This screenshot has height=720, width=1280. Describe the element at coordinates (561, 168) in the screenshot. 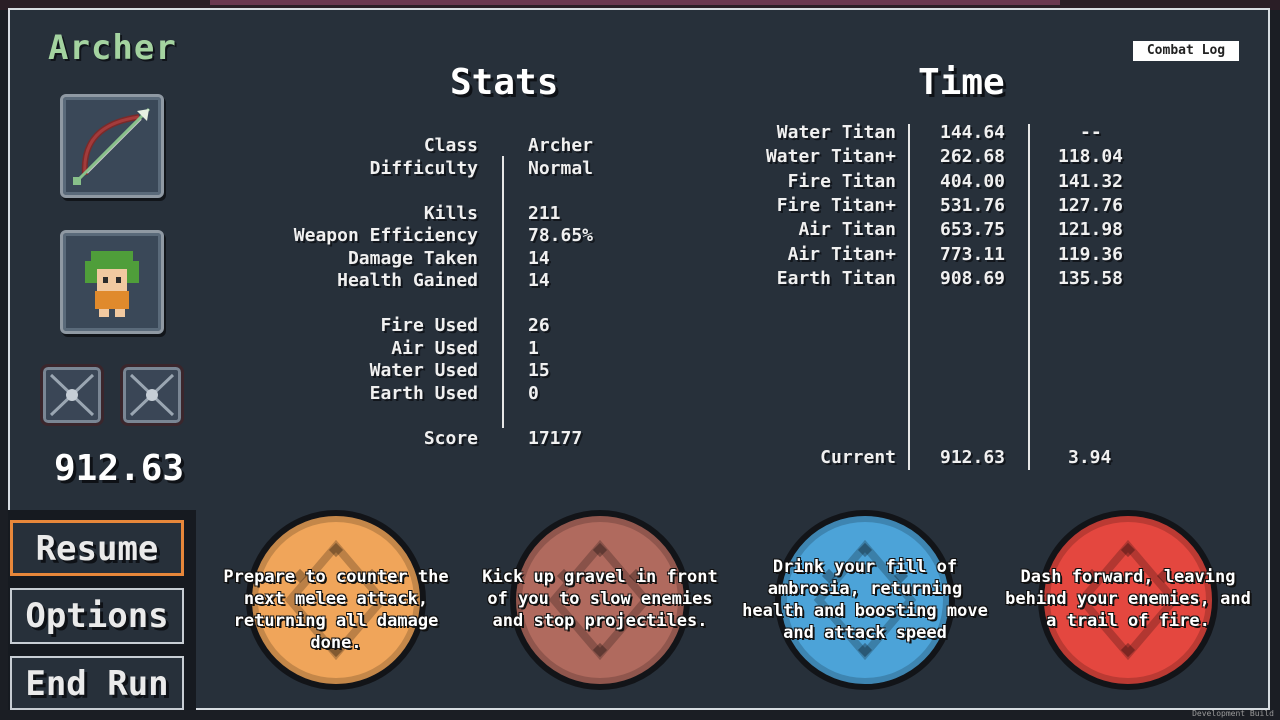

I see `stat-value: Normal` at that location.